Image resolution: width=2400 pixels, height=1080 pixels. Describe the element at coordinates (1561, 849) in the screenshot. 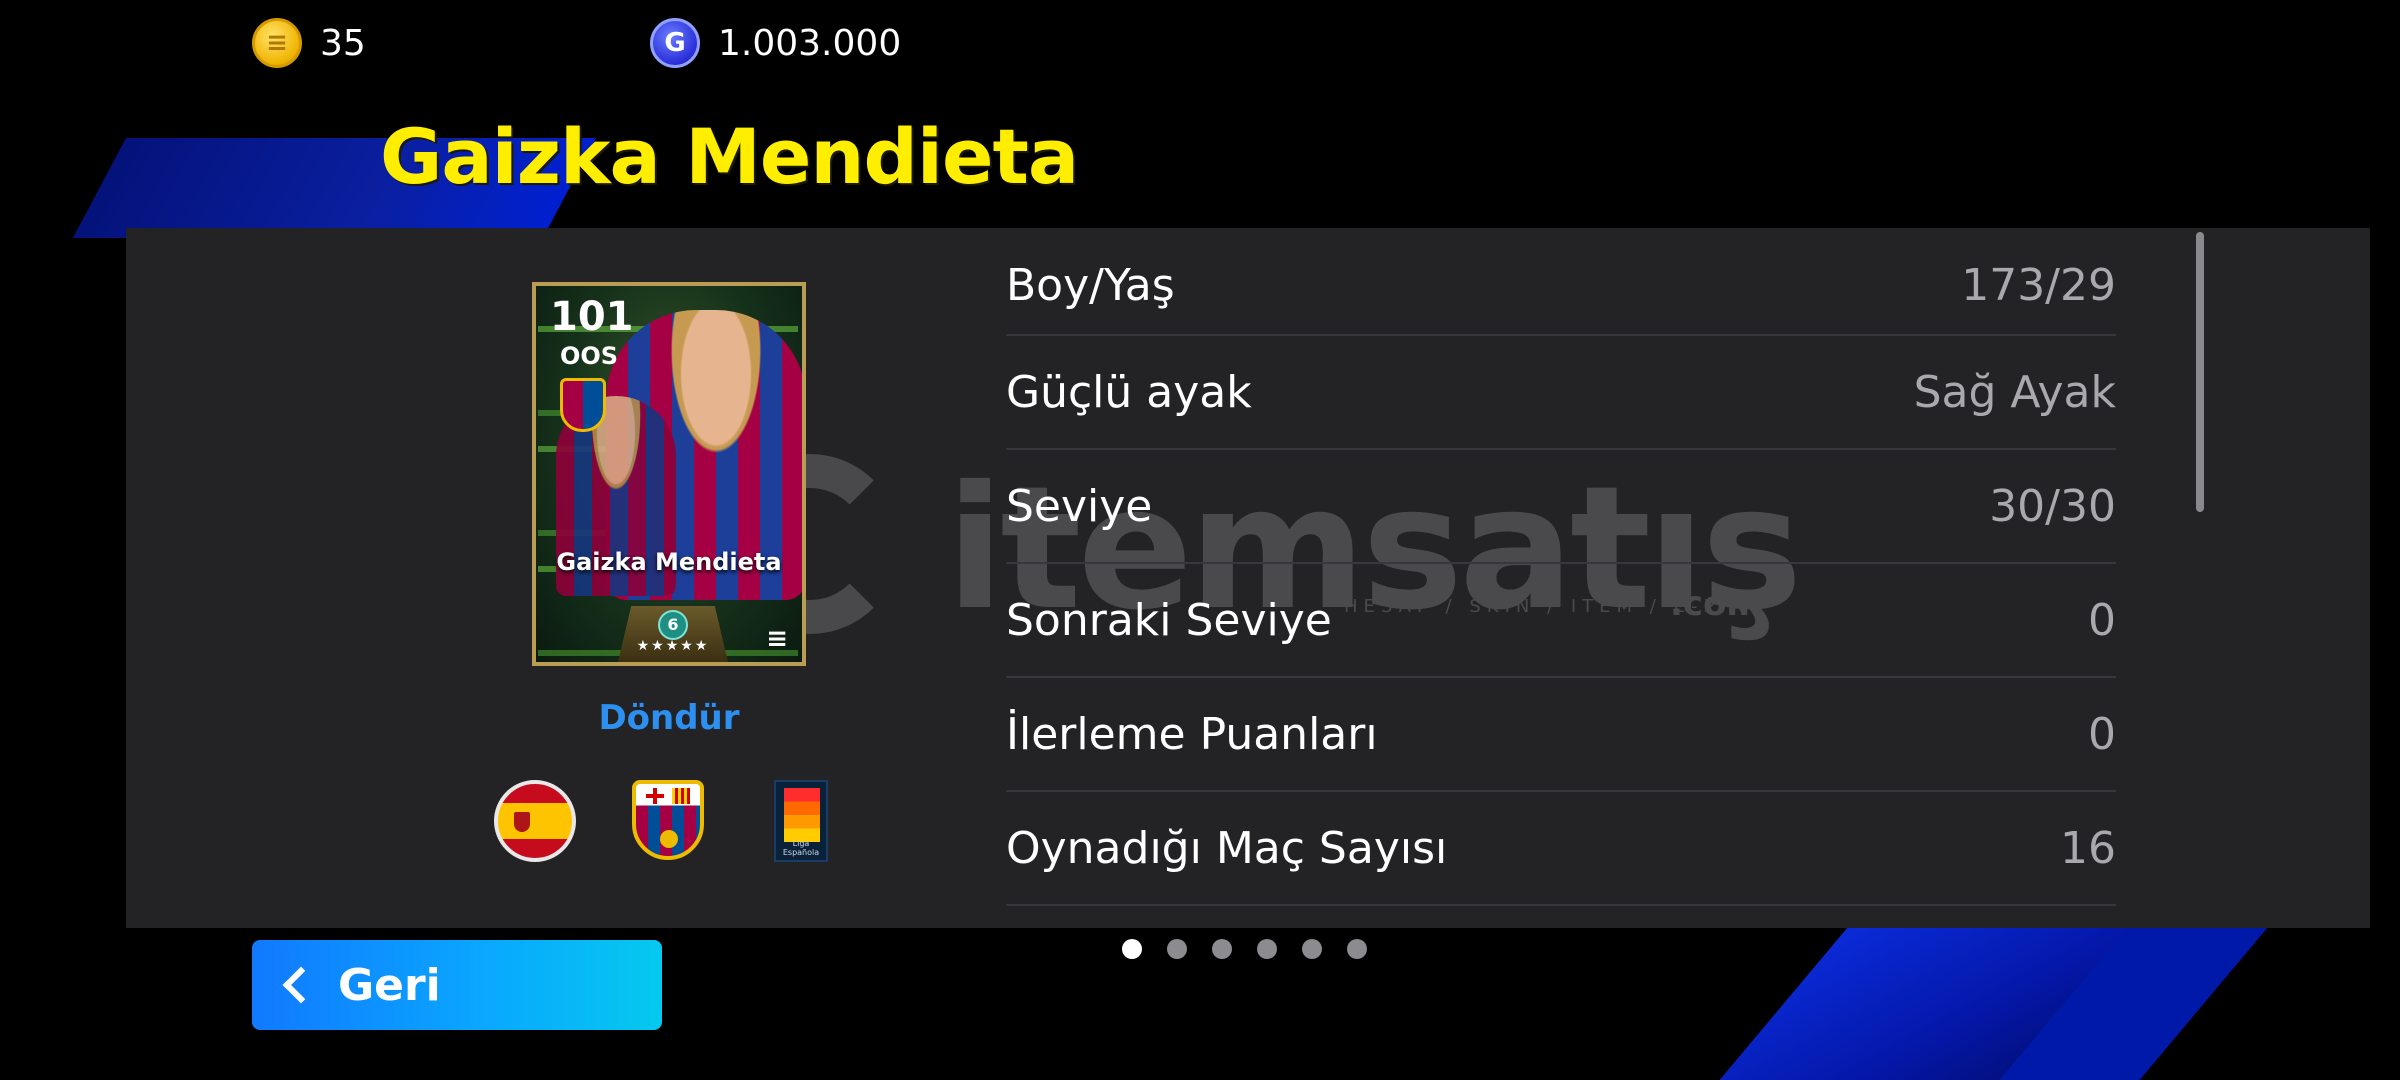

I see `stat-row-matches-played: Oynadığı Maç Sayısı 16` at that location.